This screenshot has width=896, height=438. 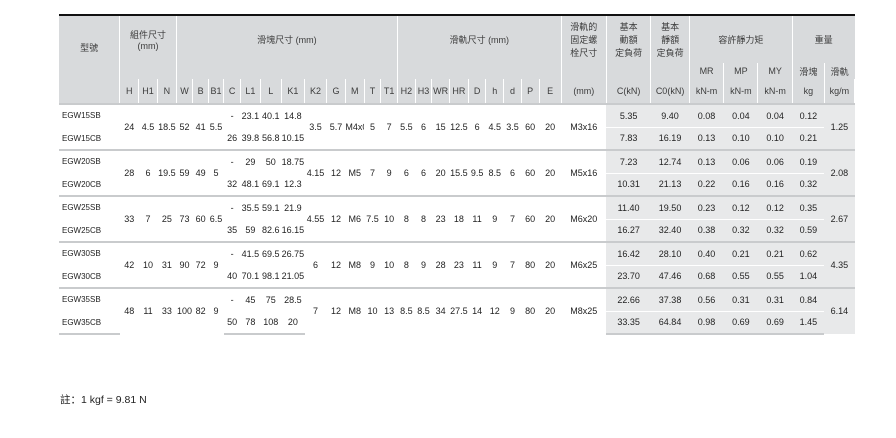 I want to click on cell-b: 72, so click(x=200, y=265).